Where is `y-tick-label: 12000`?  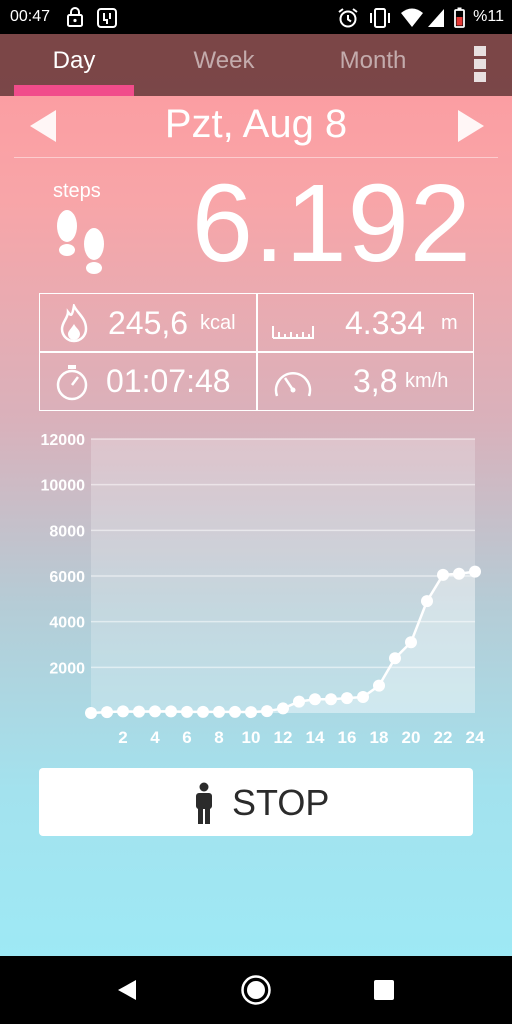
y-tick-label: 12000 is located at coordinates (63, 440).